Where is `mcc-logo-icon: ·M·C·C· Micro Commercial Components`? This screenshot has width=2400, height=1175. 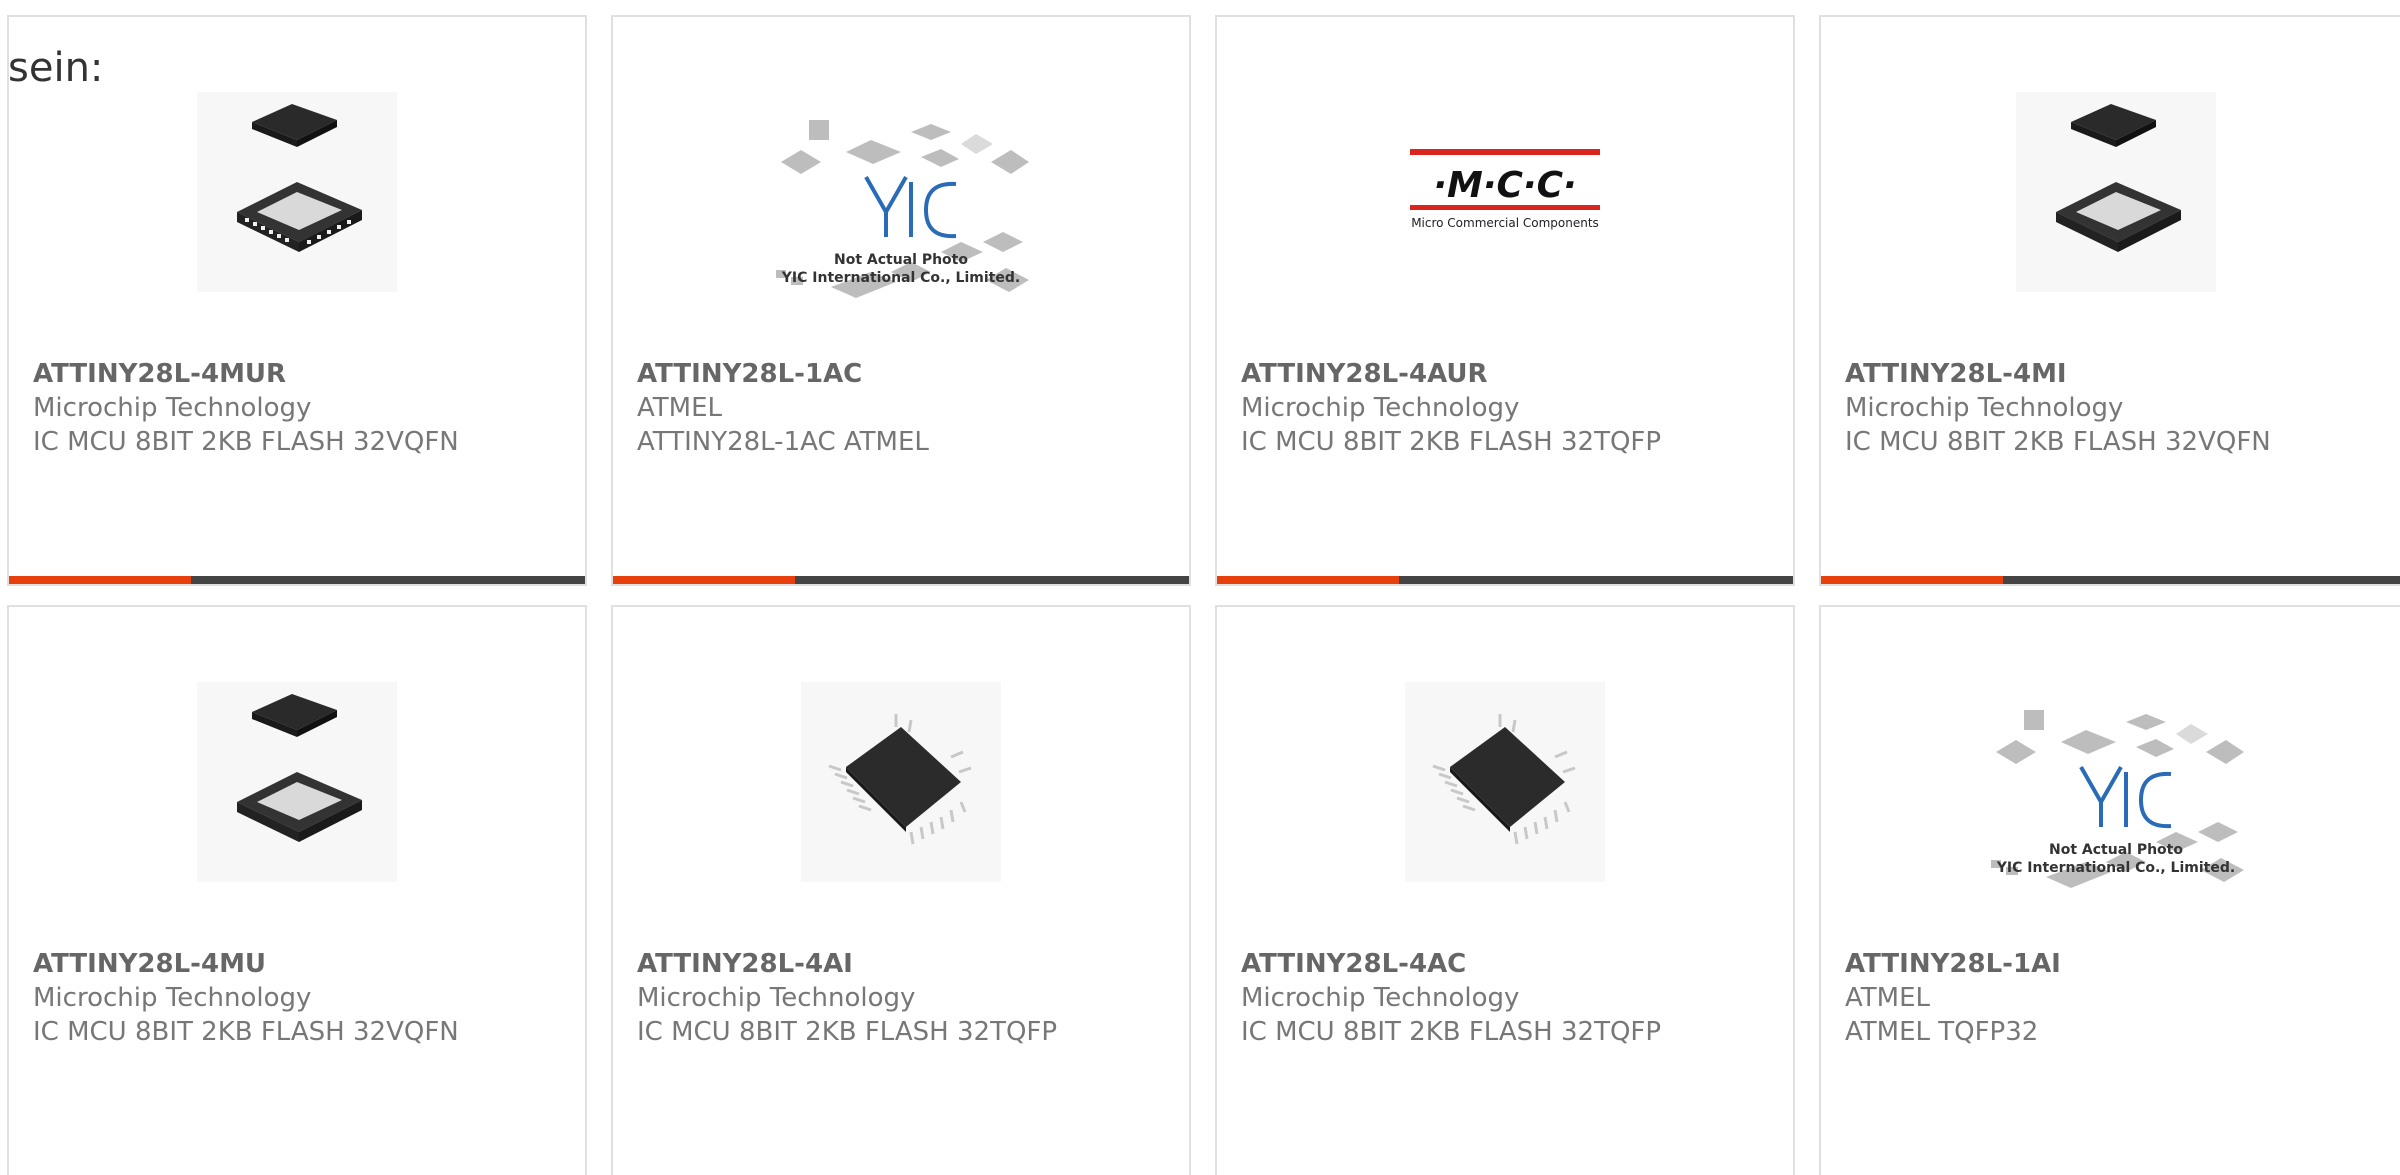 mcc-logo-icon: ·M·C·C· Micro Commercial Components is located at coordinates (1505, 182).